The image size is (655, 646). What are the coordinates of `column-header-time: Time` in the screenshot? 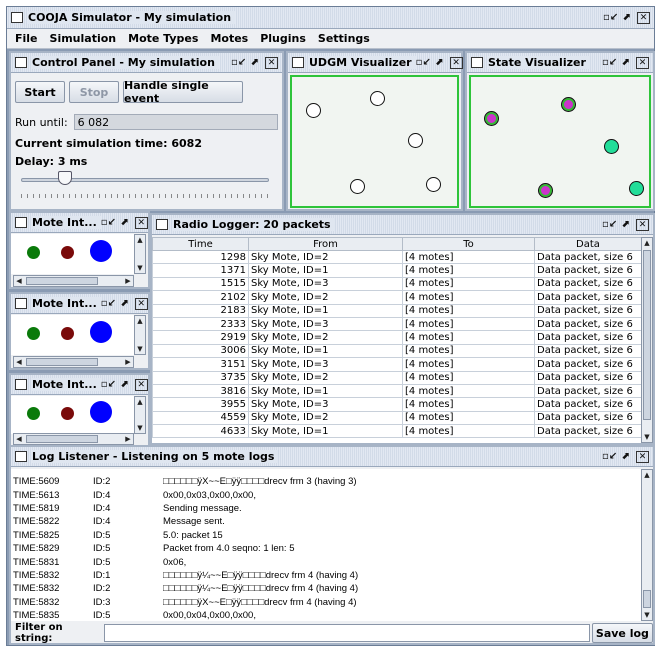 It's located at (200, 244).